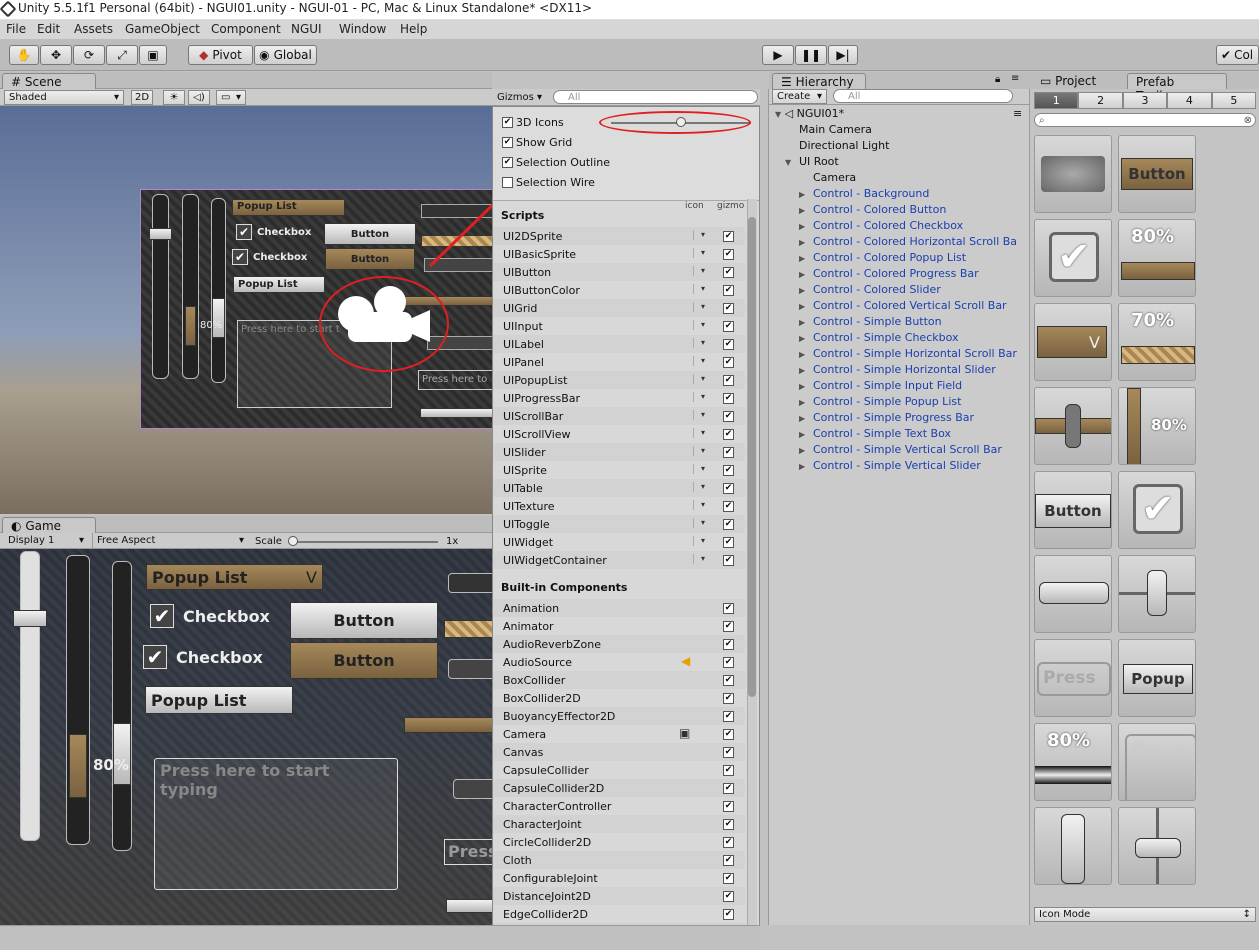  What do you see at coordinates (655, 97) in the screenshot?
I see `scene-search-input: All` at bounding box center [655, 97].